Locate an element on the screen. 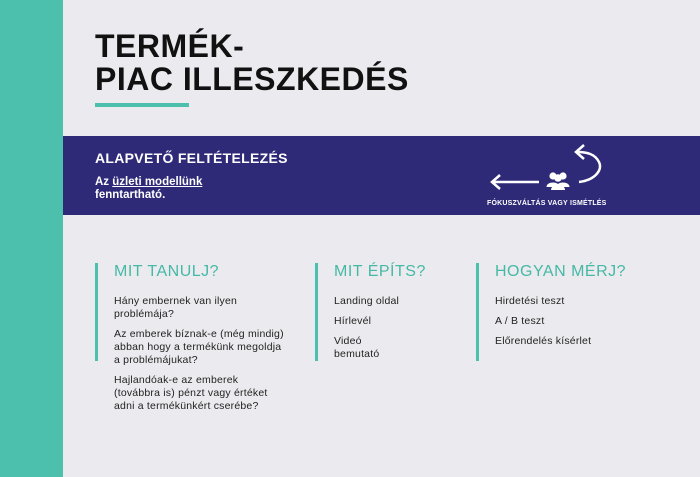 Image resolution: width=700 pixels, height=477 pixels. banner-heading: ALAPVETŐ FELTÉTELEZÉS is located at coordinates (191, 158).